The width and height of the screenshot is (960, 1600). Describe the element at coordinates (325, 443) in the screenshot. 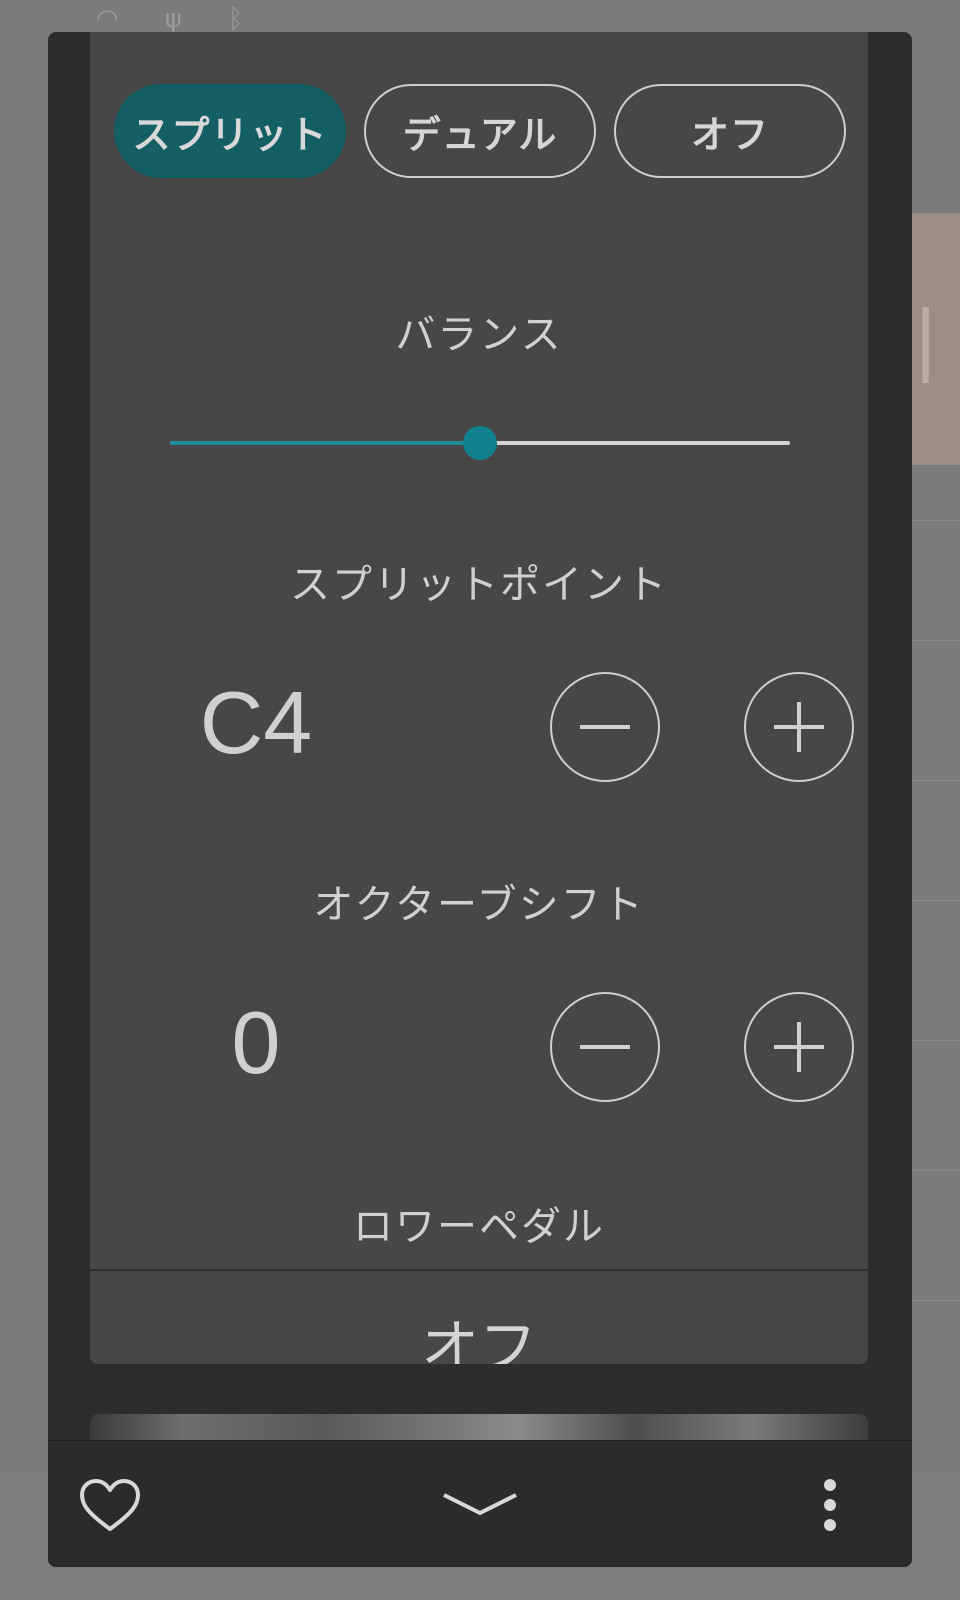

I see `balance-slider-fill` at that location.